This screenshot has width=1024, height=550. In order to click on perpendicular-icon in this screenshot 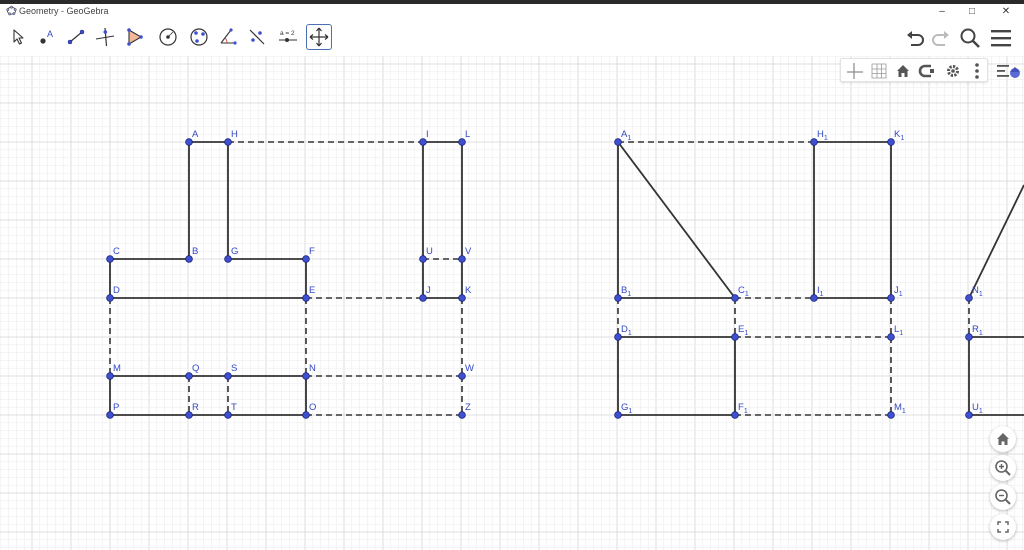, I will do `click(105, 37)`.